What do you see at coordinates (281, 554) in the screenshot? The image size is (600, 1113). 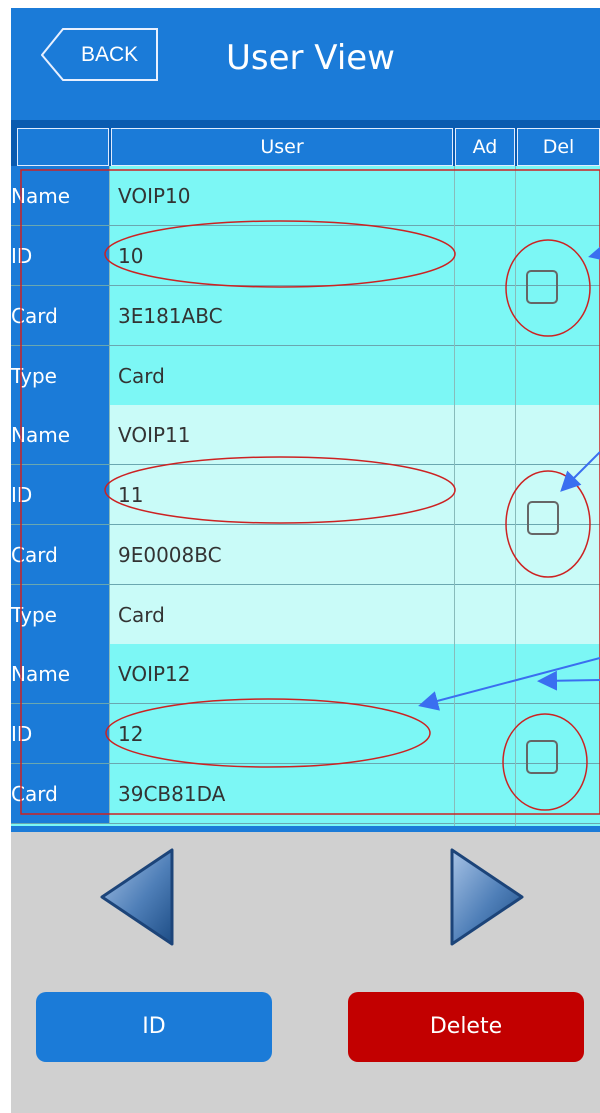 I see `field-value: 9E0008BC` at bounding box center [281, 554].